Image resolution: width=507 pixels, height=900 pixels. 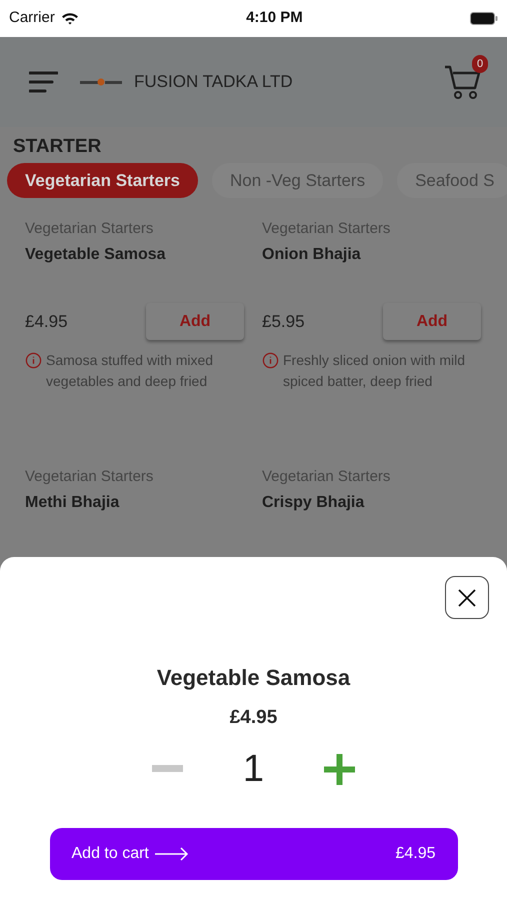 What do you see at coordinates (484, 18) in the screenshot?
I see `battery-icon` at bounding box center [484, 18].